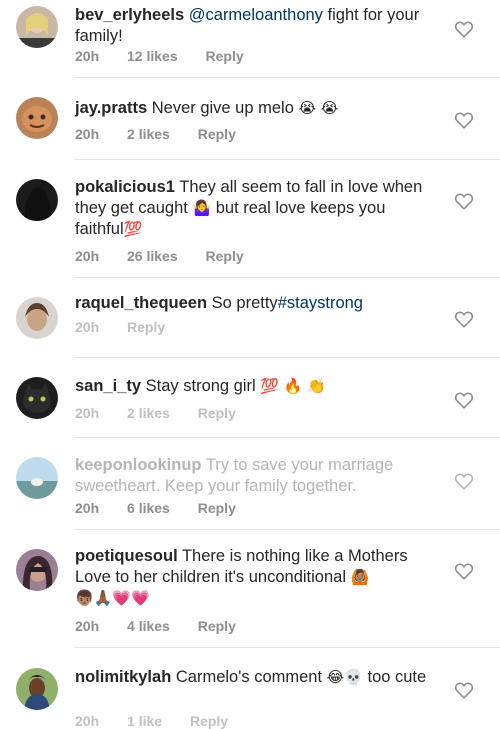 The width and height of the screenshot is (500, 729). Describe the element at coordinates (108, 386) in the screenshot. I see `comment-username: san_i_ty` at that location.